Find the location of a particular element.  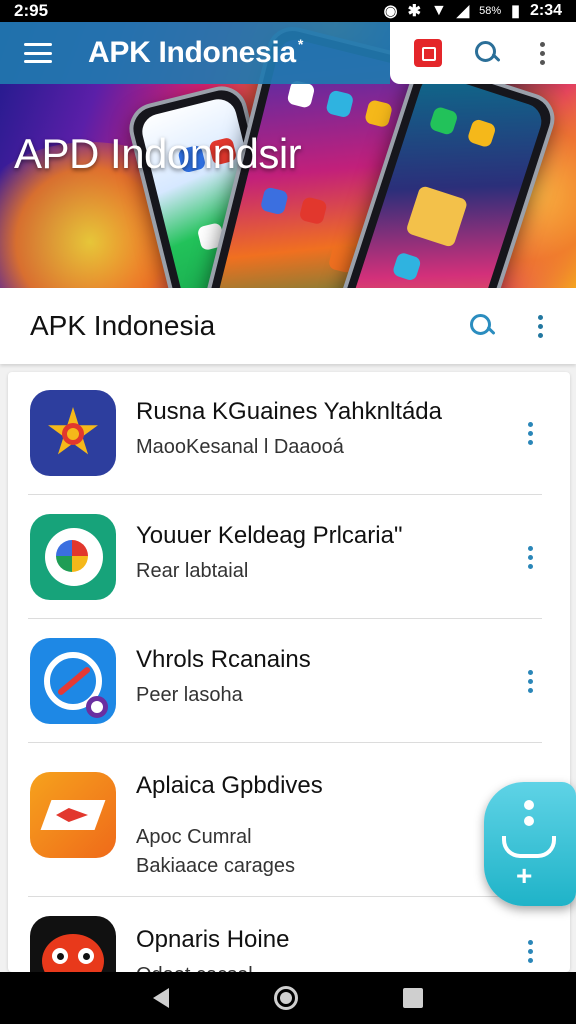

list-item: Opnaris Hoine Odaet cacsel is located at coordinates (289, 944).